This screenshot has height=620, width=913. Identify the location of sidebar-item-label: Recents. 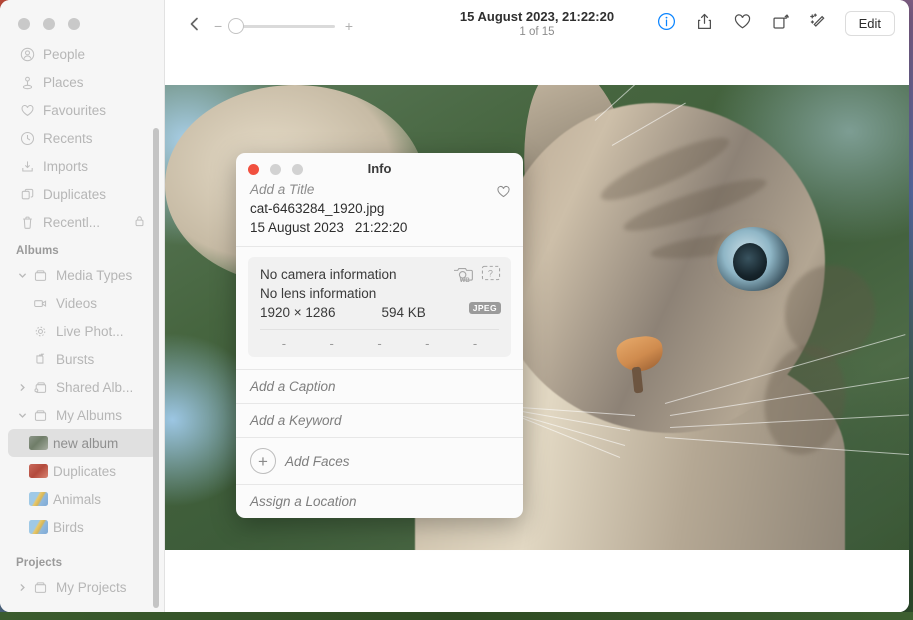
(68, 138).